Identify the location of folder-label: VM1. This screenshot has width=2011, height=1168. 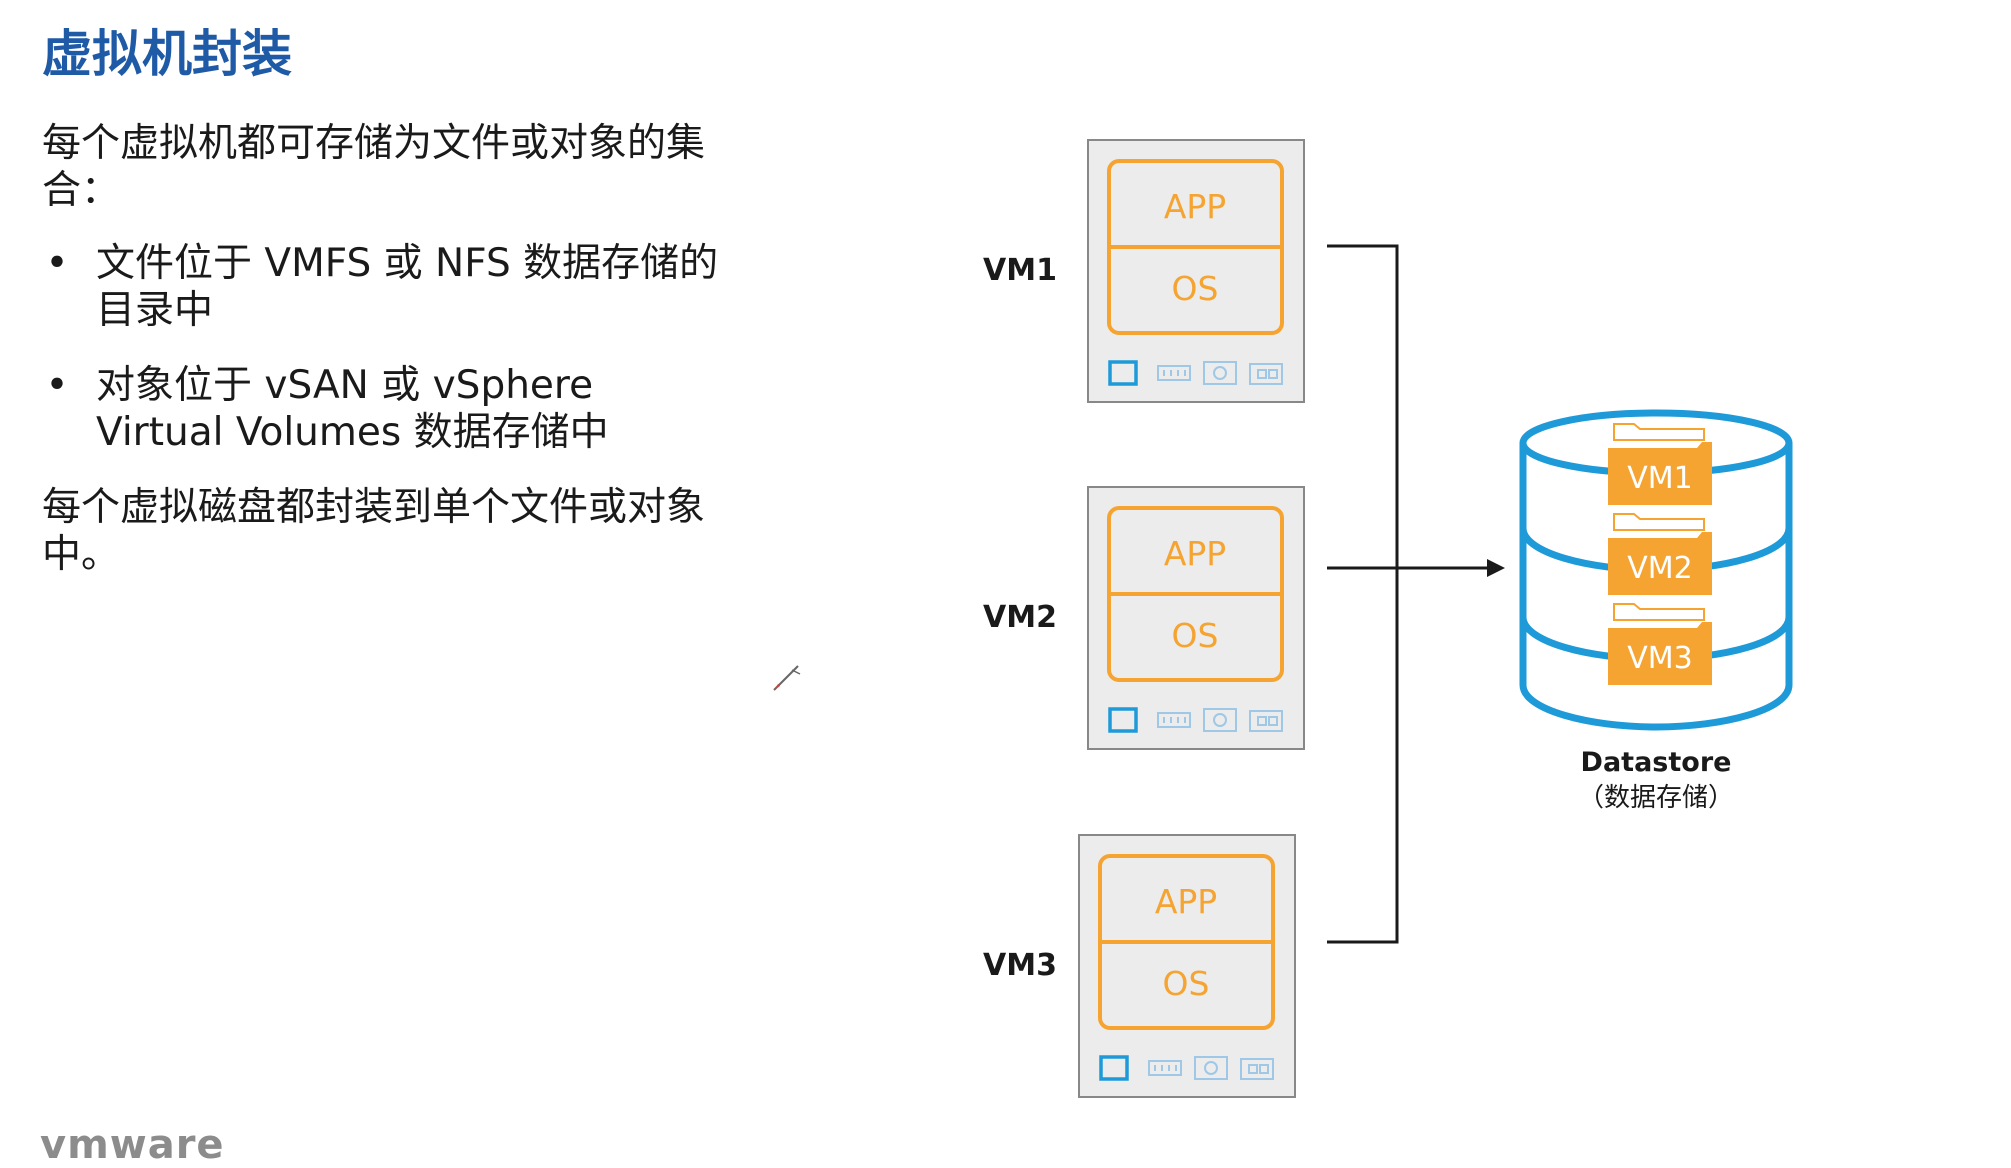
(1660, 478).